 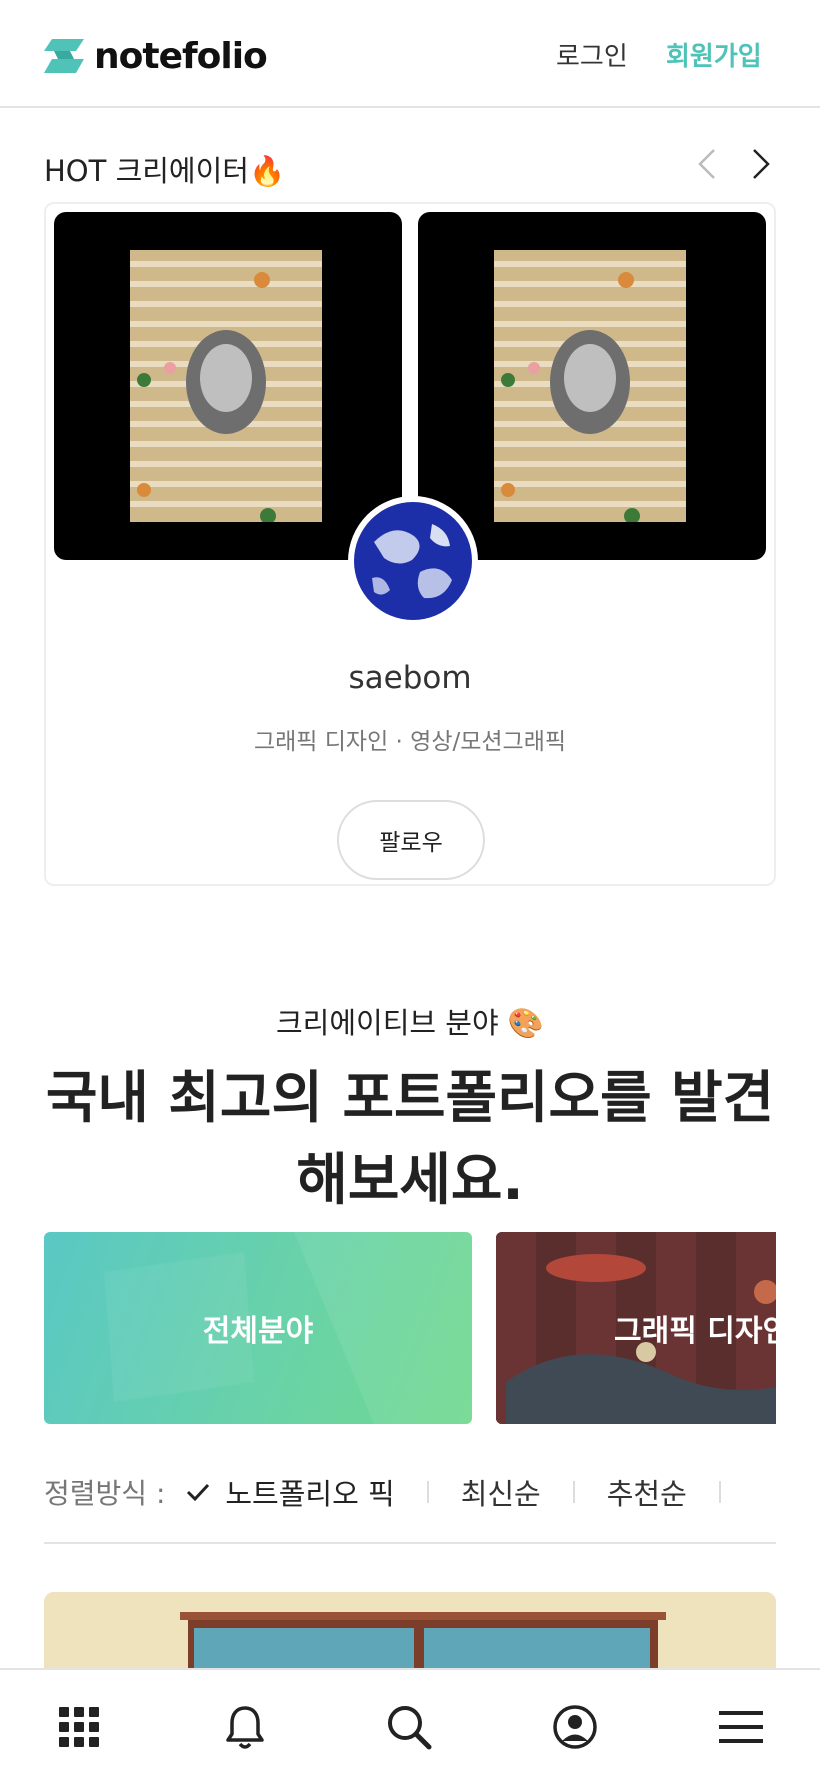 I want to click on bottom-tab-bar, so click(x=410, y=1727).